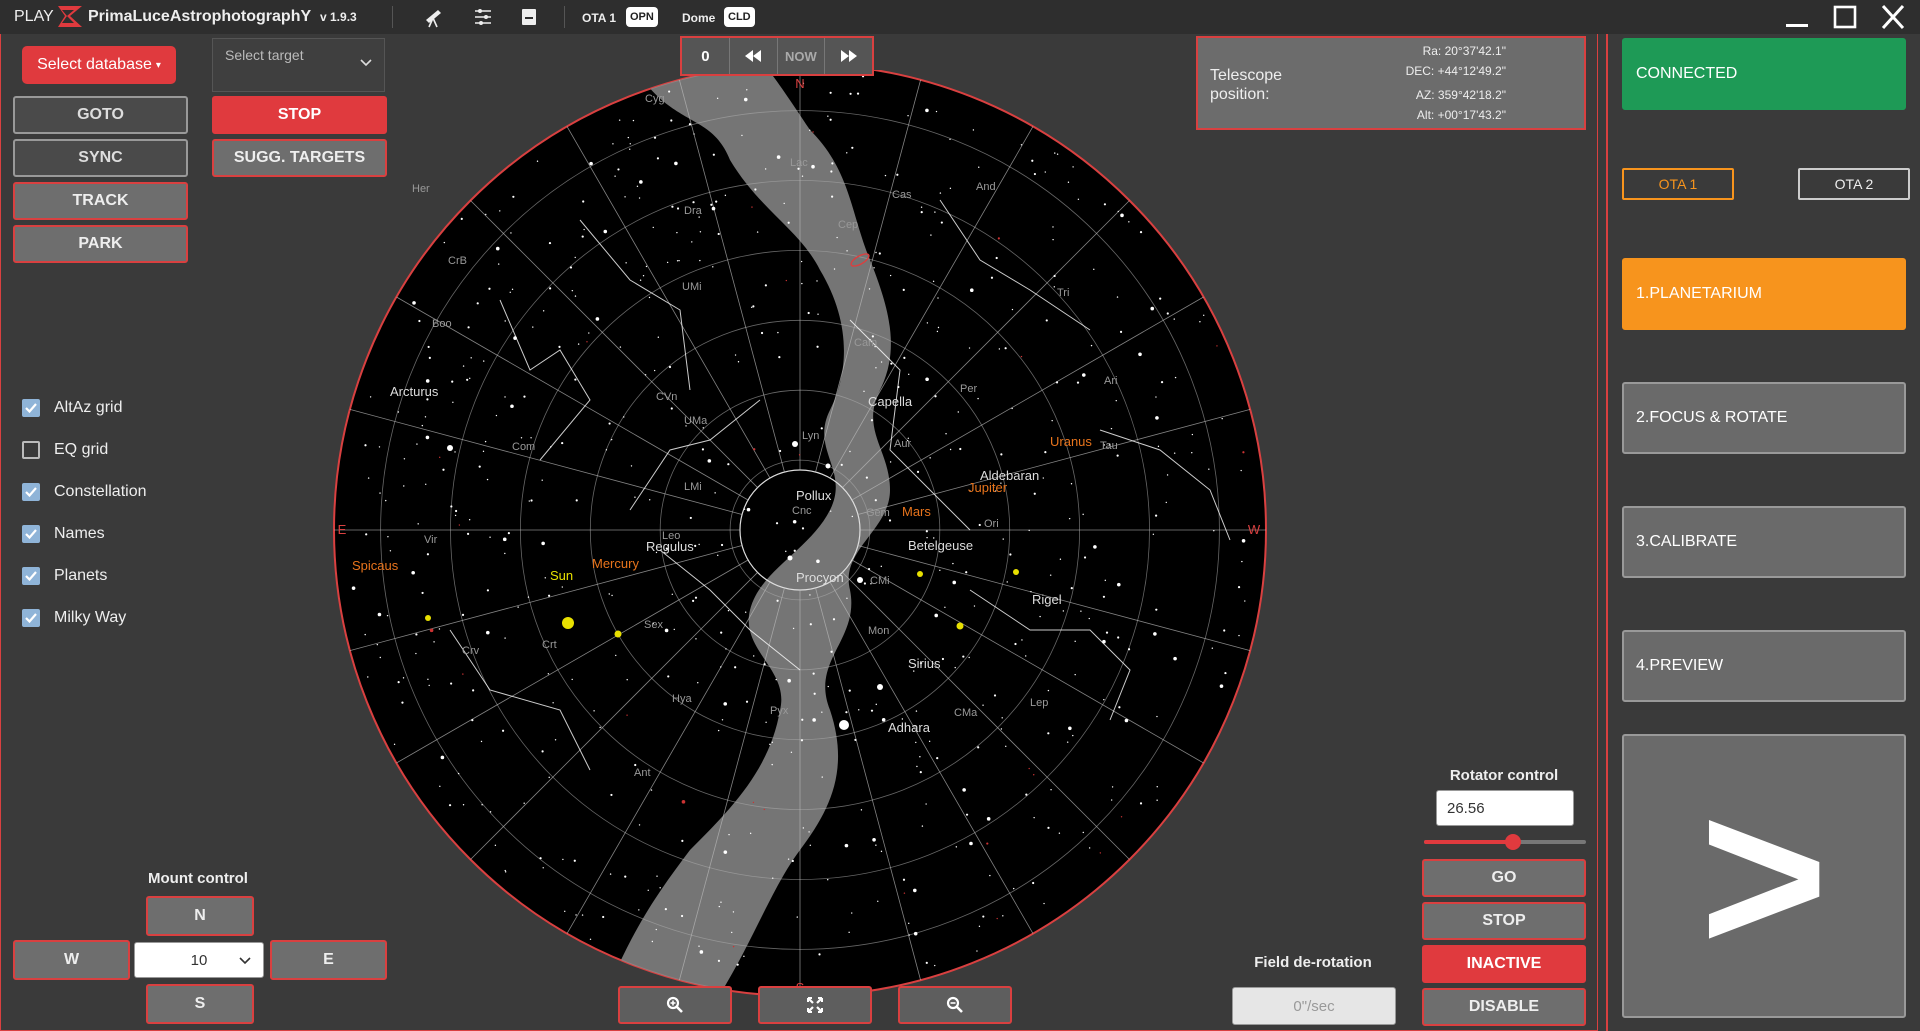  Describe the element at coordinates (100, 201) in the screenshot. I see `track-button: TRACK` at that location.